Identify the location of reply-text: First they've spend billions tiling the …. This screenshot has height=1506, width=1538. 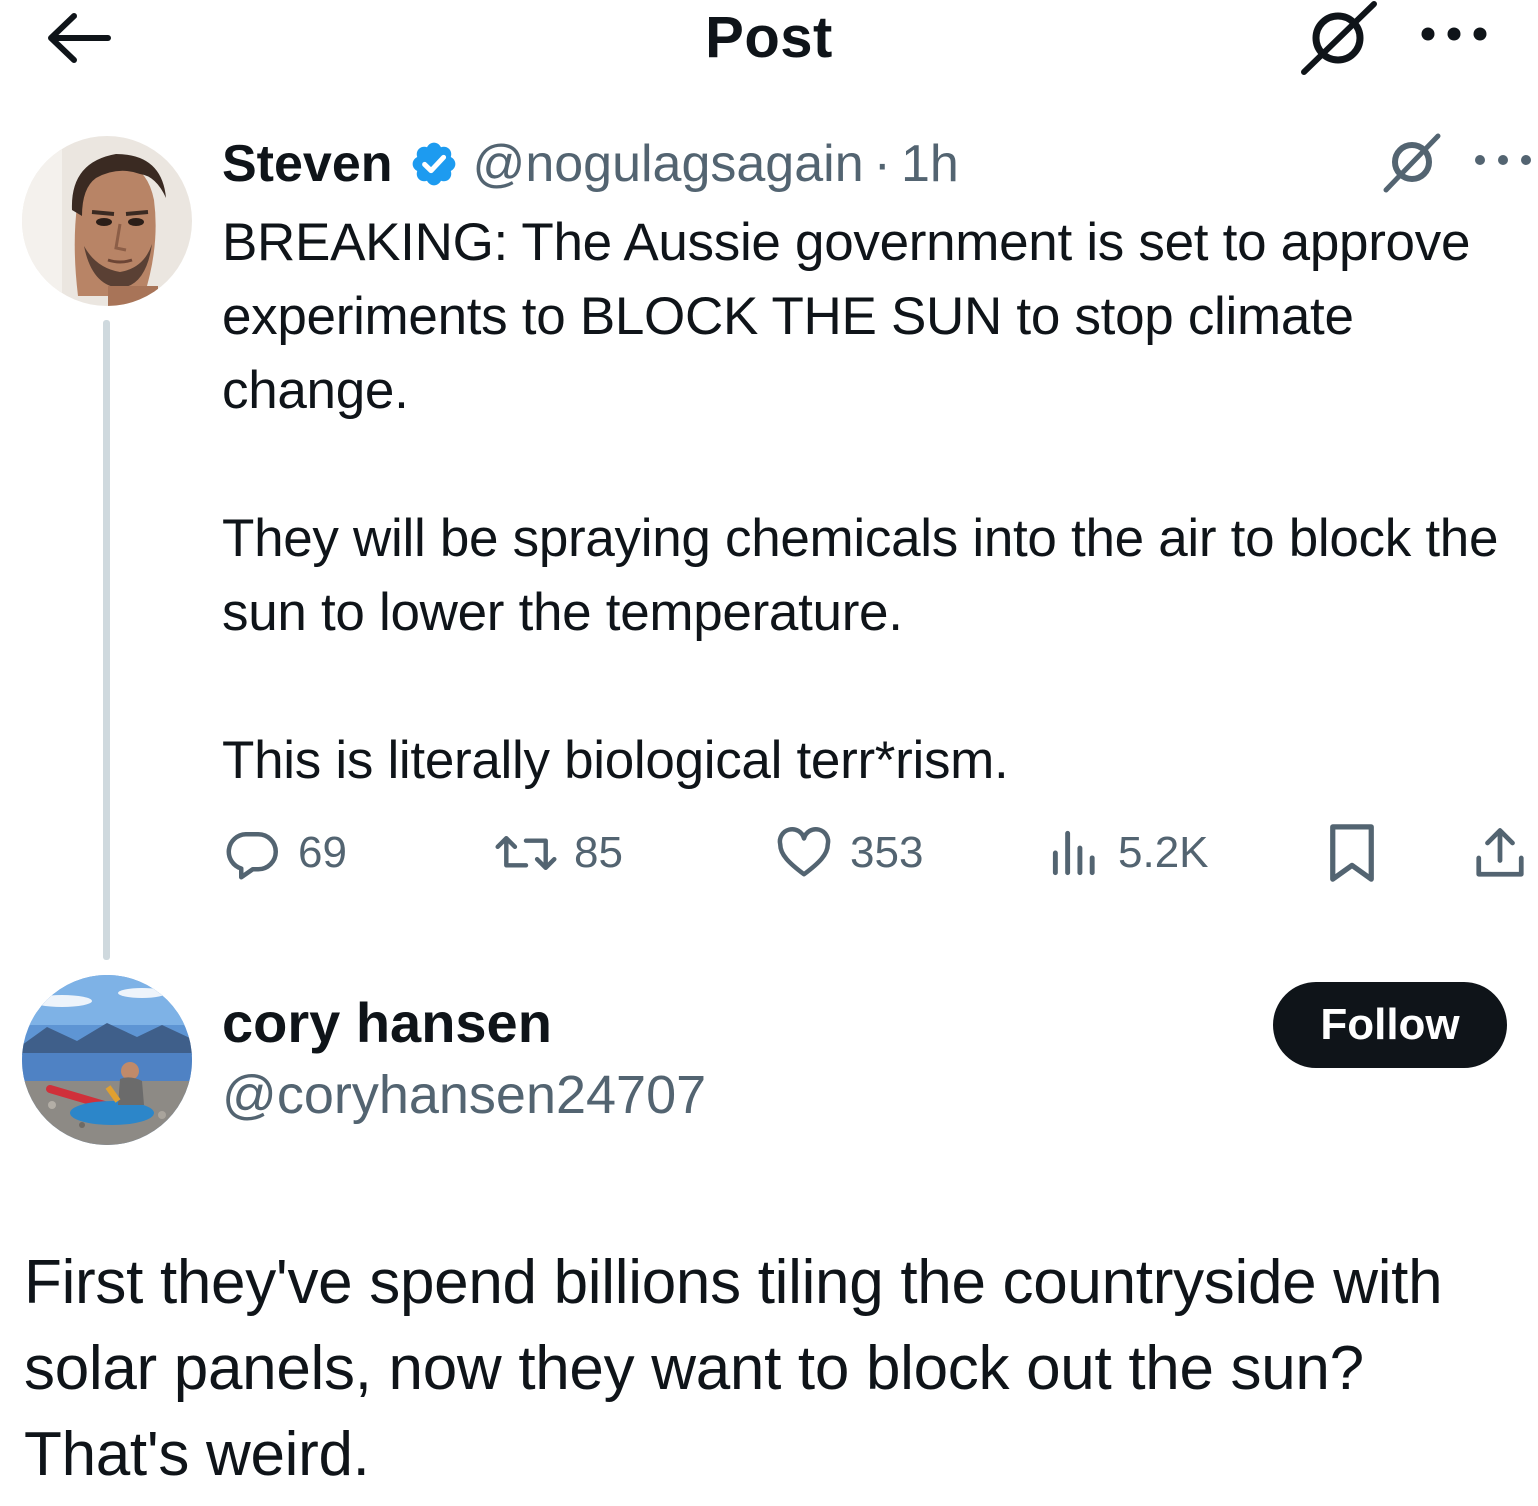
(733, 1368).